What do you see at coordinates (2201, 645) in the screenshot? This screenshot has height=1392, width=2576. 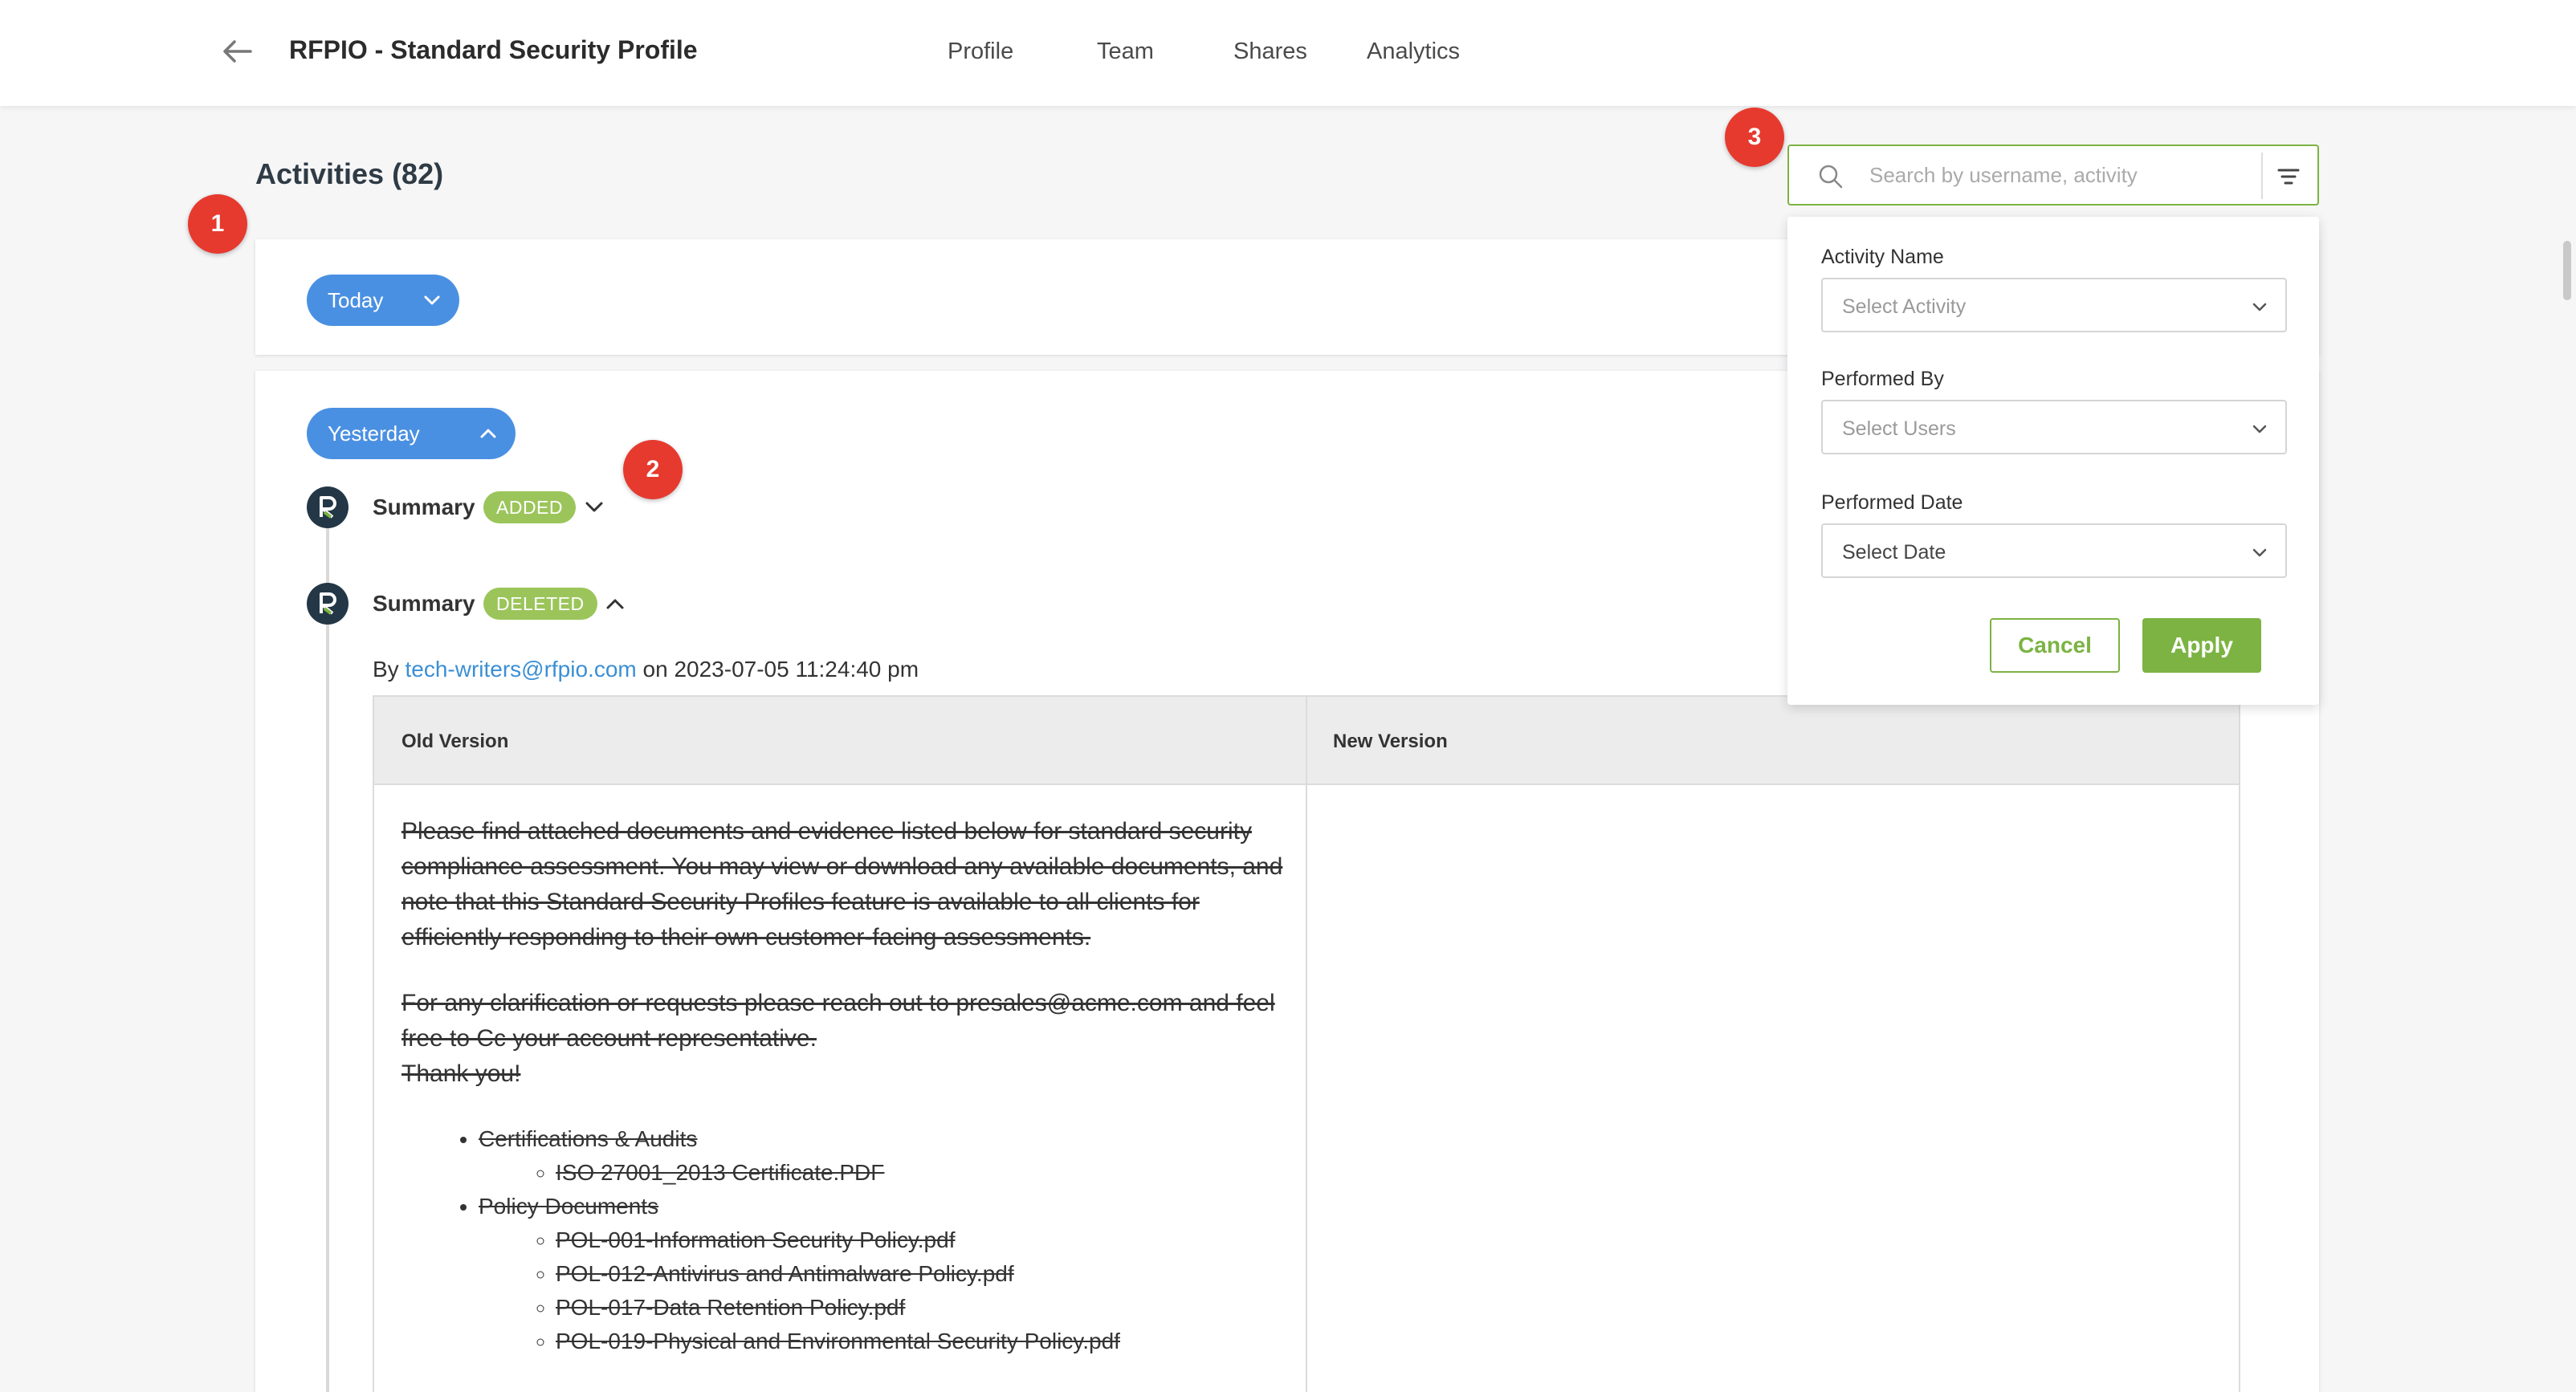 I see `apply-button: Apply` at bounding box center [2201, 645].